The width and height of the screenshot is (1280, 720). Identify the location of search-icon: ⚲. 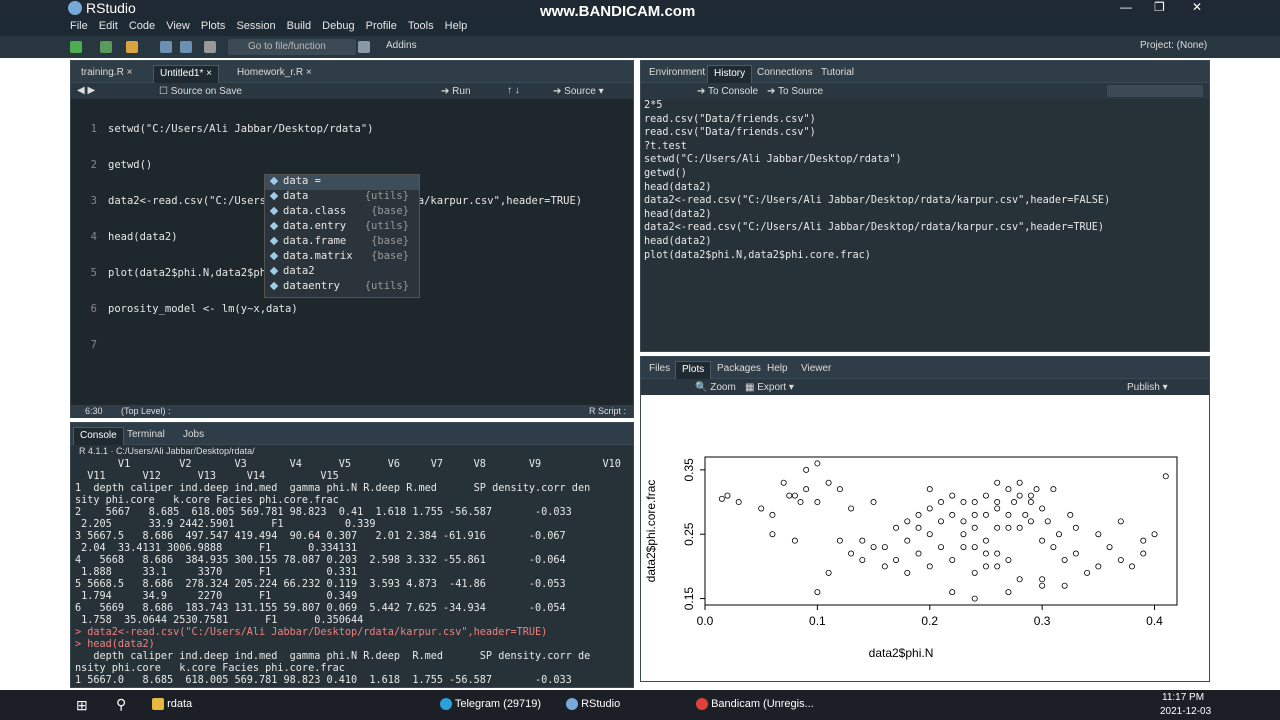
(121, 704).